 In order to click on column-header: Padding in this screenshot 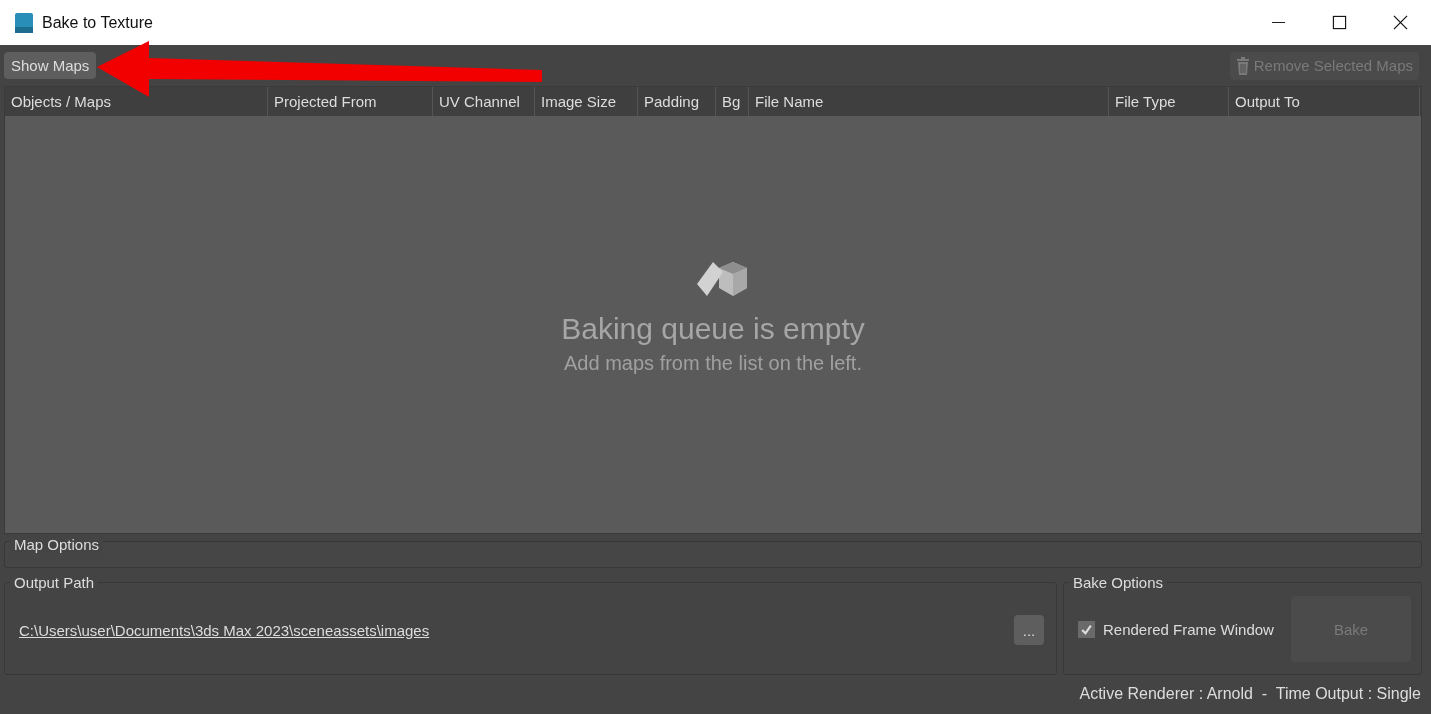, I will do `click(677, 101)`.